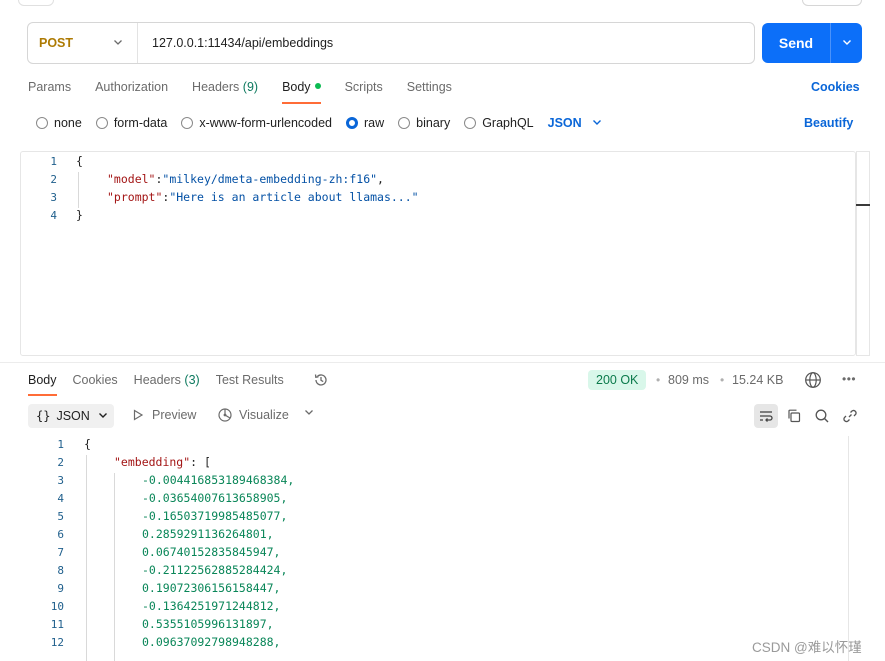  I want to click on beautify-button: Beautify, so click(828, 123).